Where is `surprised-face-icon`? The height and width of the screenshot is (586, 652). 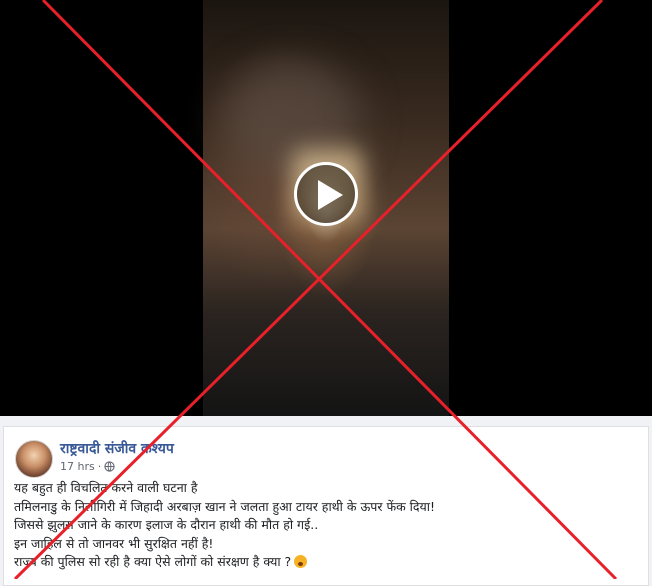
surprised-face-icon is located at coordinates (301, 561).